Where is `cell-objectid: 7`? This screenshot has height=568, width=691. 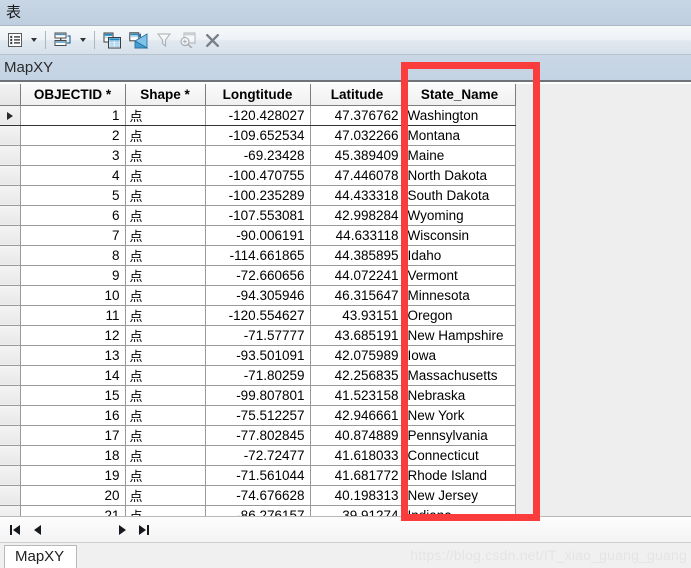
cell-objectid: 7 is located at coordinates (72, 235).